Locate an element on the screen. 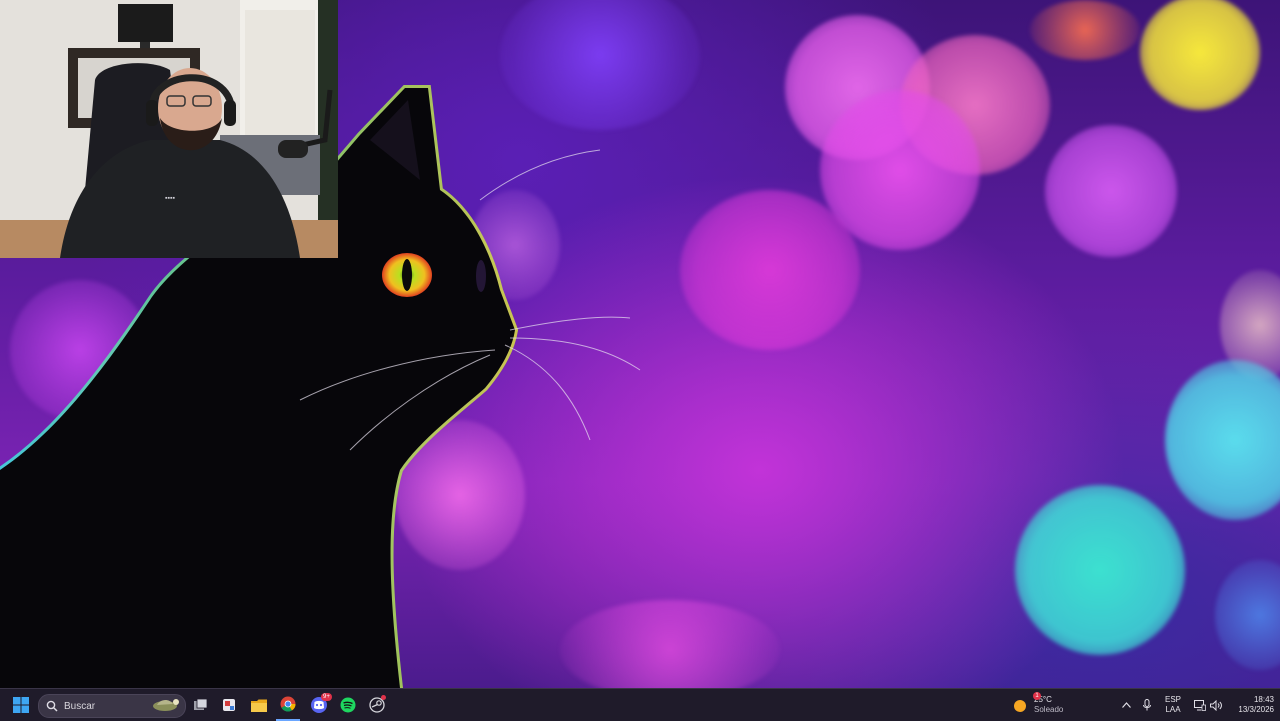 This screenshot has height=721, width=1280. spotify-button is located at coordinates (348, 705).